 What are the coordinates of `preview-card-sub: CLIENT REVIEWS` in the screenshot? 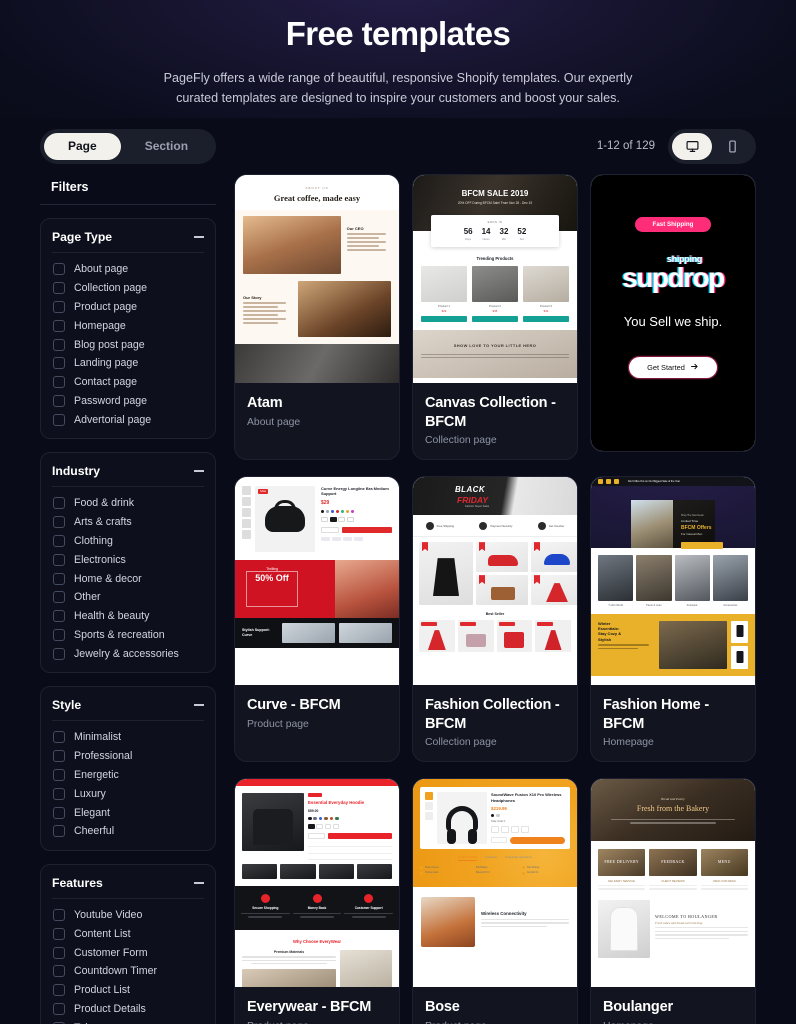 It's located at (673, 881).